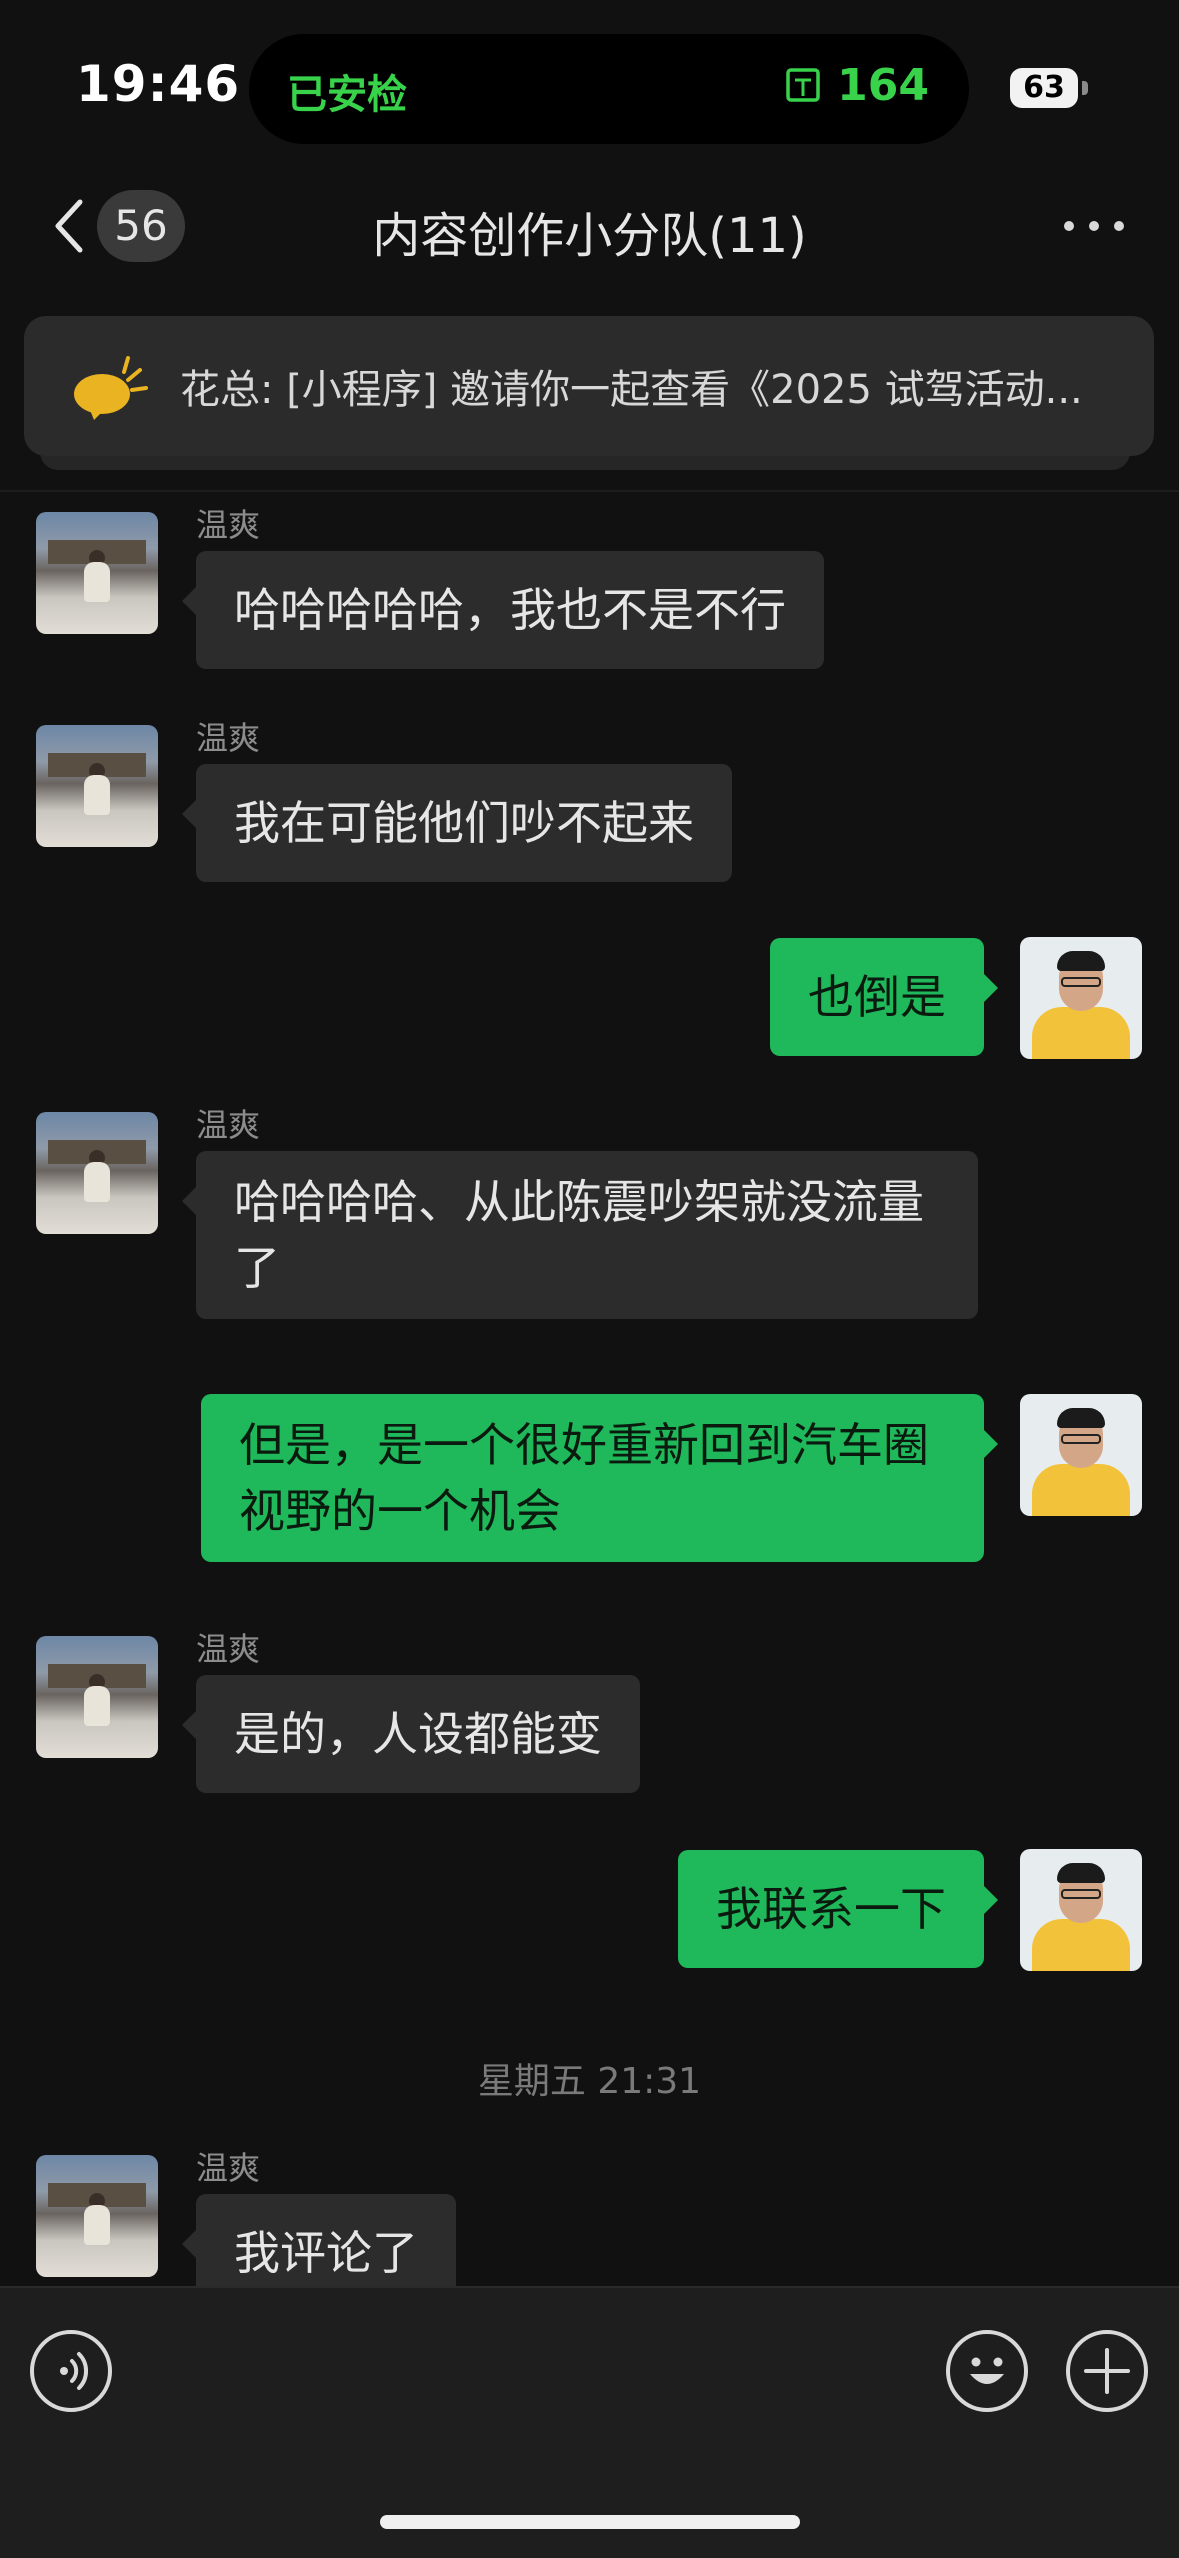  Describe the element at coordinates (838, 1909) in the screenshot. I see `message-bubble-outgoing: 我联系一下` at that location.